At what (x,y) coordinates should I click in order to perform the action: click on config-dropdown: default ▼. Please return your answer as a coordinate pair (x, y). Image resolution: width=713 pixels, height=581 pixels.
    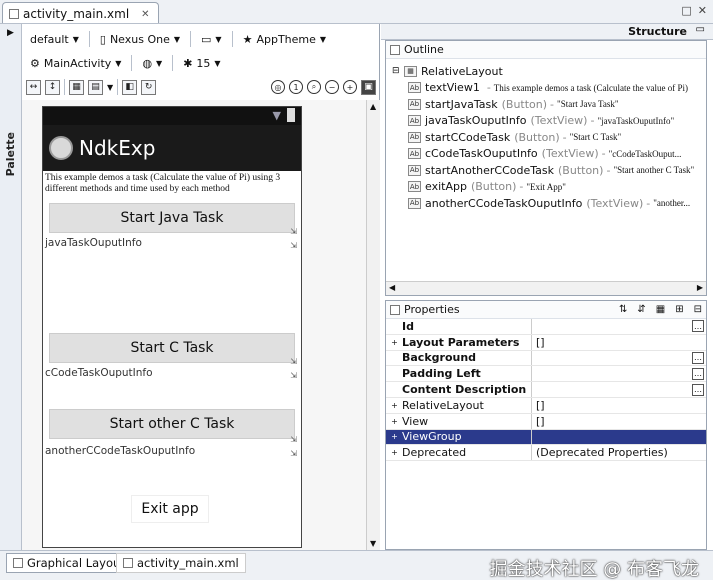
    Looking at the image, I should click on (54, 39).